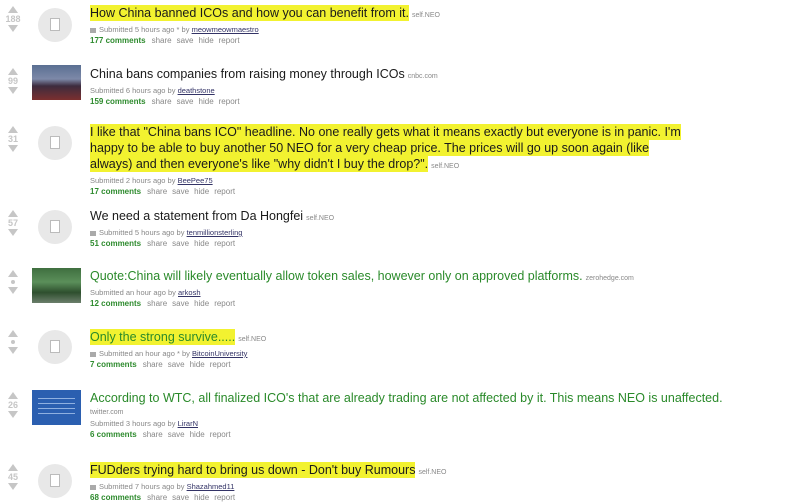  Describe the element at coordinates (13, 282) in the screenshot. I see `score-dot` at that location.